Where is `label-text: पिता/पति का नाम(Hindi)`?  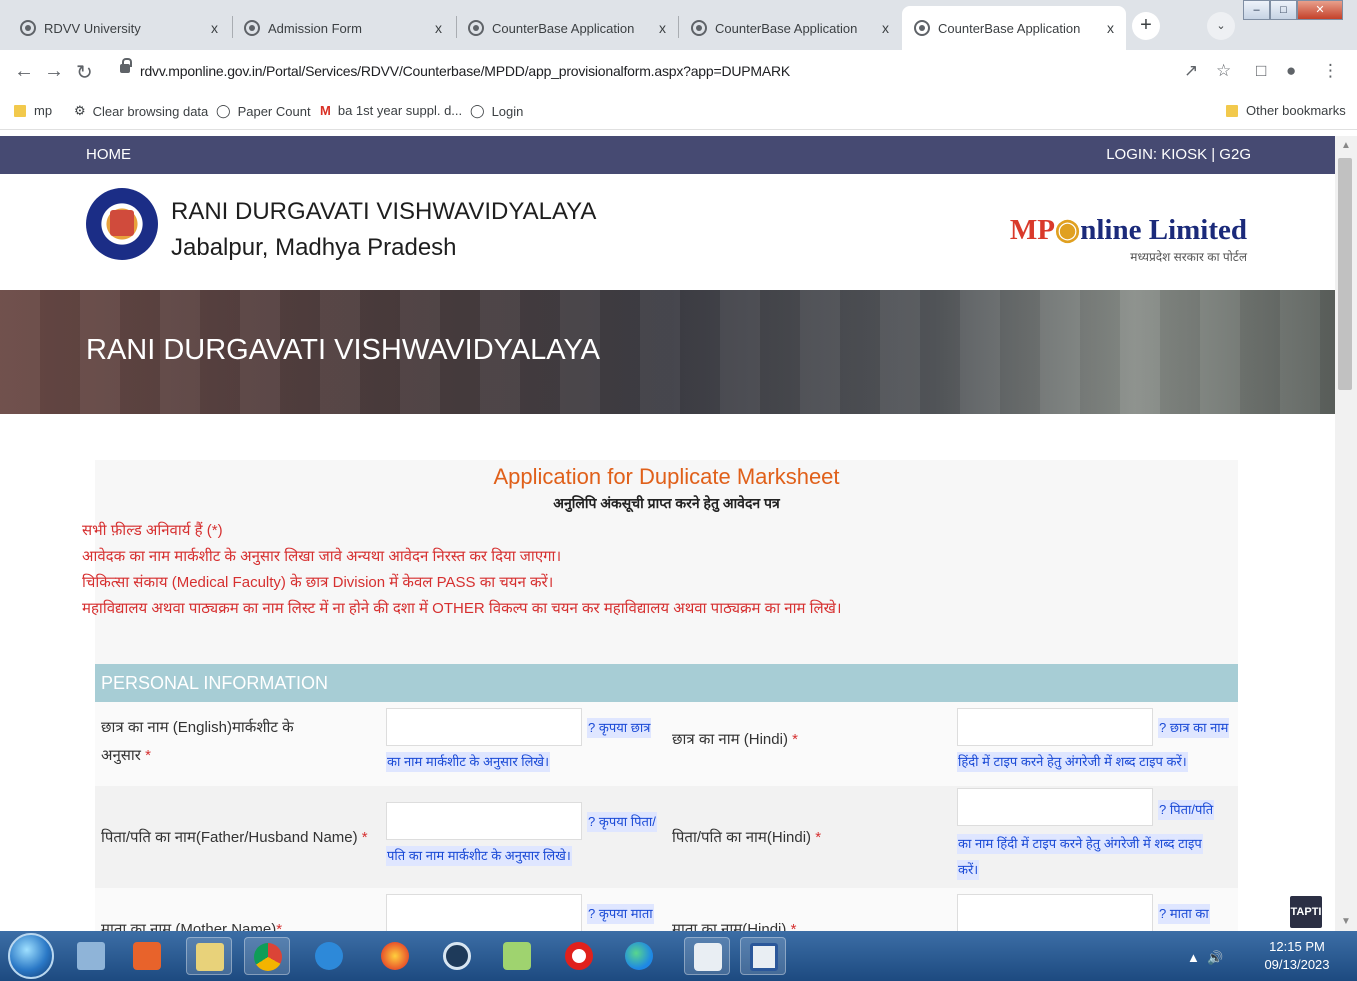 label-text: पिता/पति का नाम(Hindi) is located at coordinates (742, 837).